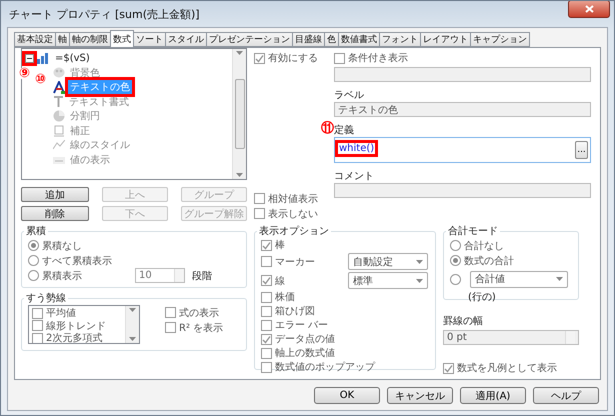 This screenshot has height=416, width=615. I want to click on tree-item: テキスト書式, so click(99, 101).